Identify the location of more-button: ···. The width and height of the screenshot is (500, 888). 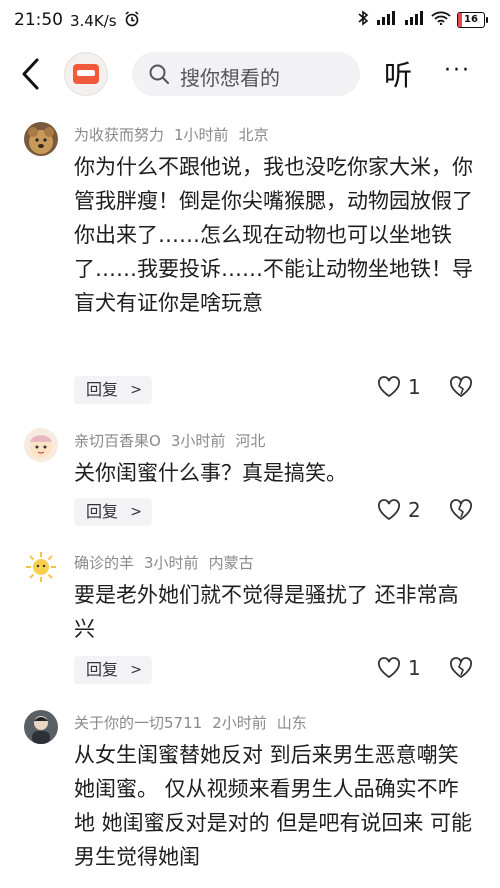
(457, 70).